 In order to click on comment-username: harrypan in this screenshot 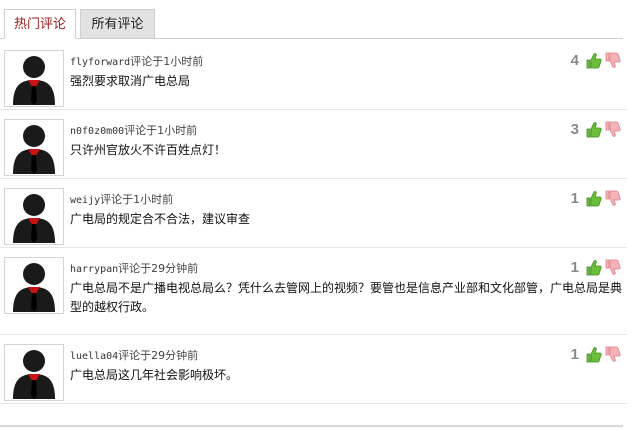, I will do `click(94, 269)`.